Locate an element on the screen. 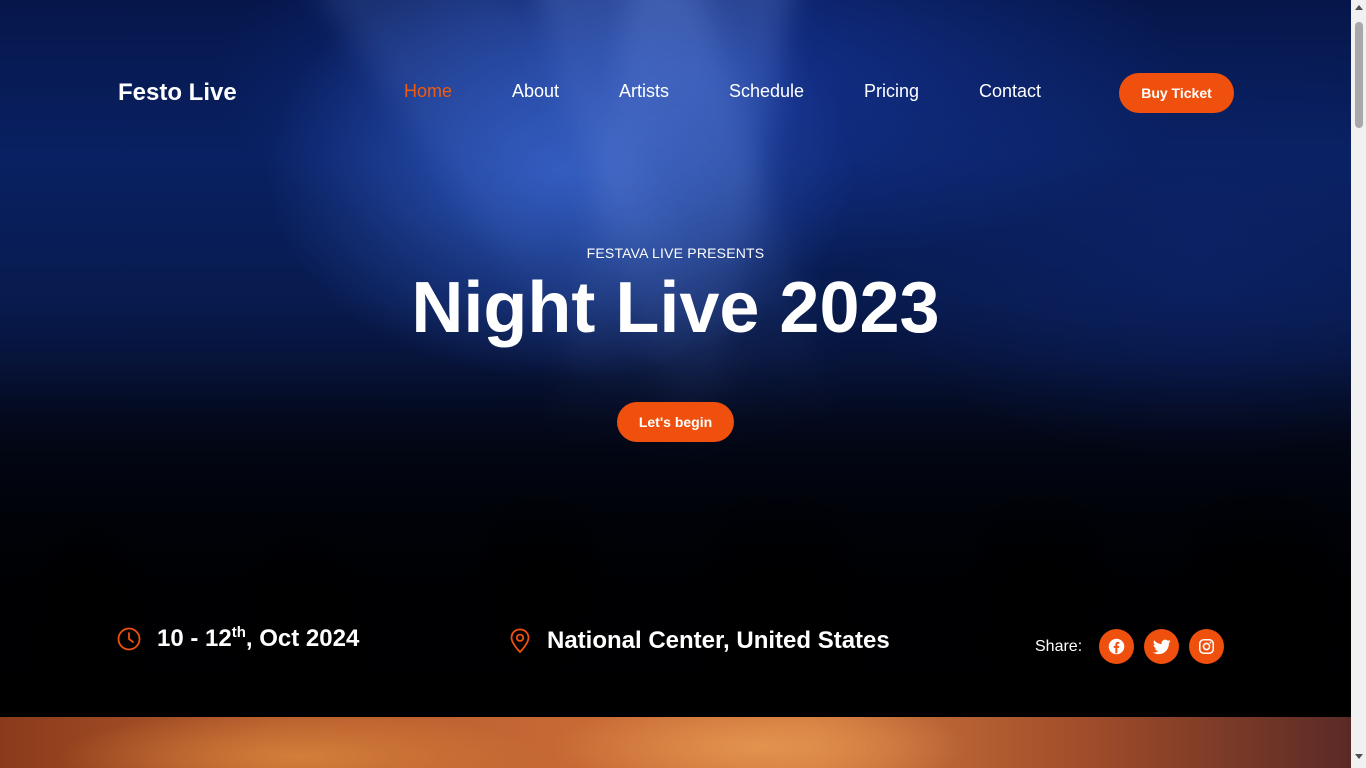 This screenshot has width=1366, height=768. event-date: 10 - 12th, Oct 2024 is located at coordinates (238, 639).